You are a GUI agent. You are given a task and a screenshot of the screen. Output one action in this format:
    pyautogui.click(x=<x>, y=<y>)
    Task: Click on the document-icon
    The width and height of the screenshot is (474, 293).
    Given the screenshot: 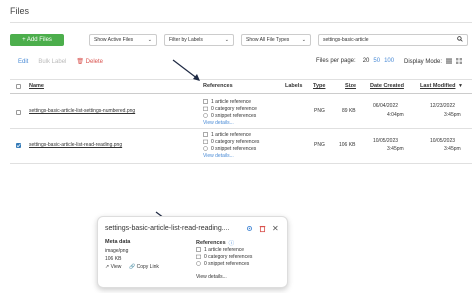 What is the action you would take?
    pyautogui.click(x=198, y=249)
    